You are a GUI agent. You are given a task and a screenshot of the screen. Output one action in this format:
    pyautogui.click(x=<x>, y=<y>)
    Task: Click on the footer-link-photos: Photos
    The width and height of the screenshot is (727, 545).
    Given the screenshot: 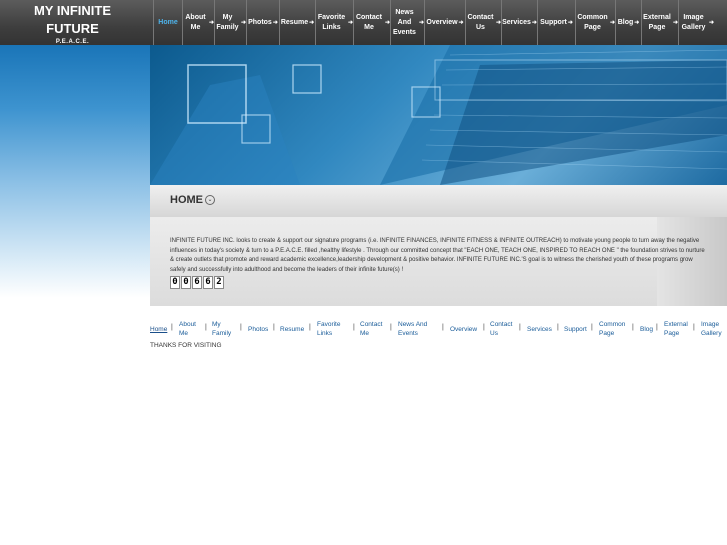 What is the action you would take?
    pyautogui.click(x=258, y=329)
    